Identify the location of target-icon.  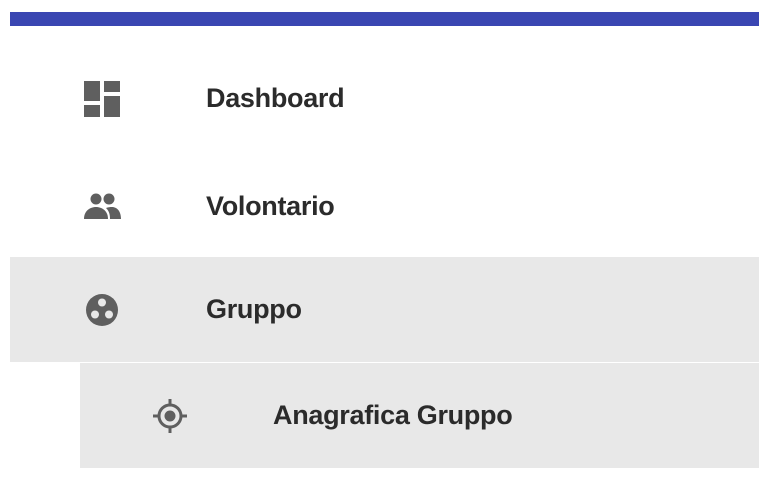
(170, 416).